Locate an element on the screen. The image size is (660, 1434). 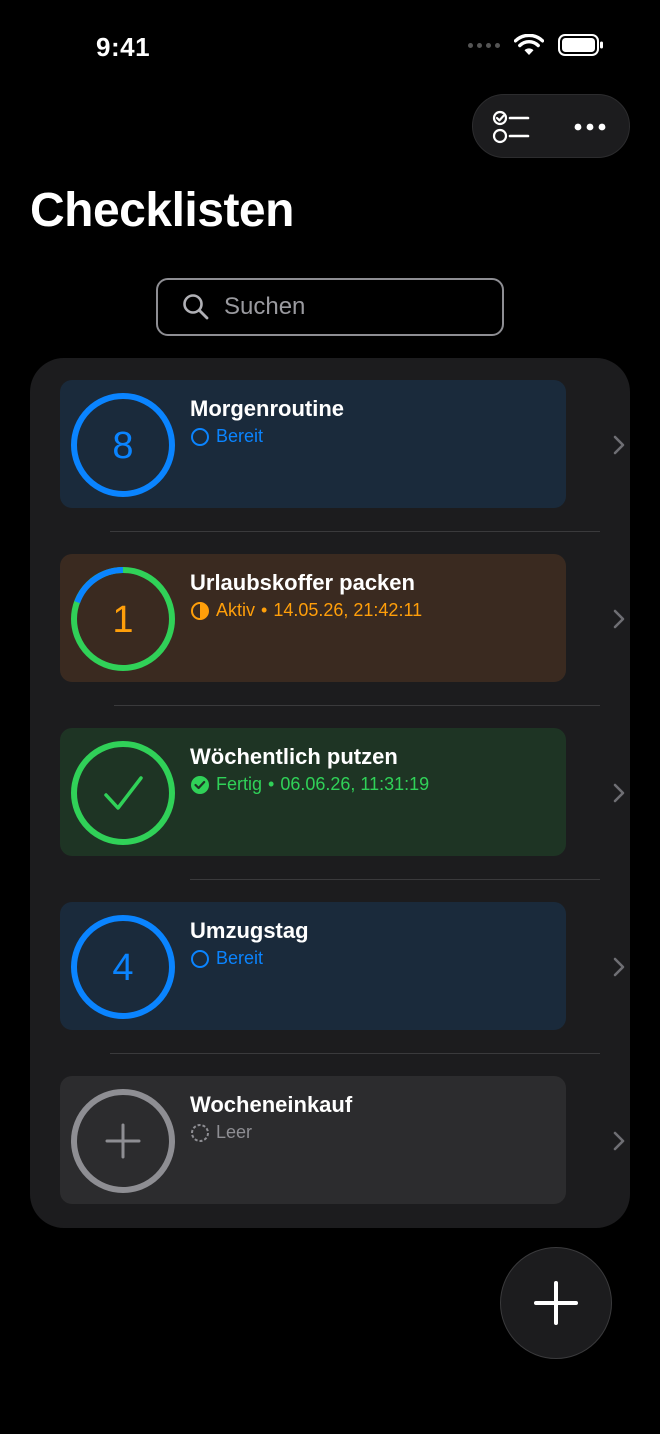
add-checklist-button is located at coordinates (556, 1303).